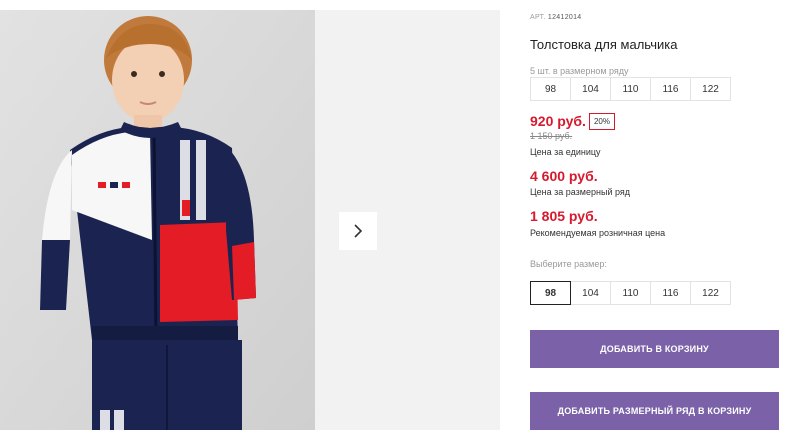 This screenshot has height=441, width=800. I want to click on pack-size-cell: 110, so click(630, 89).